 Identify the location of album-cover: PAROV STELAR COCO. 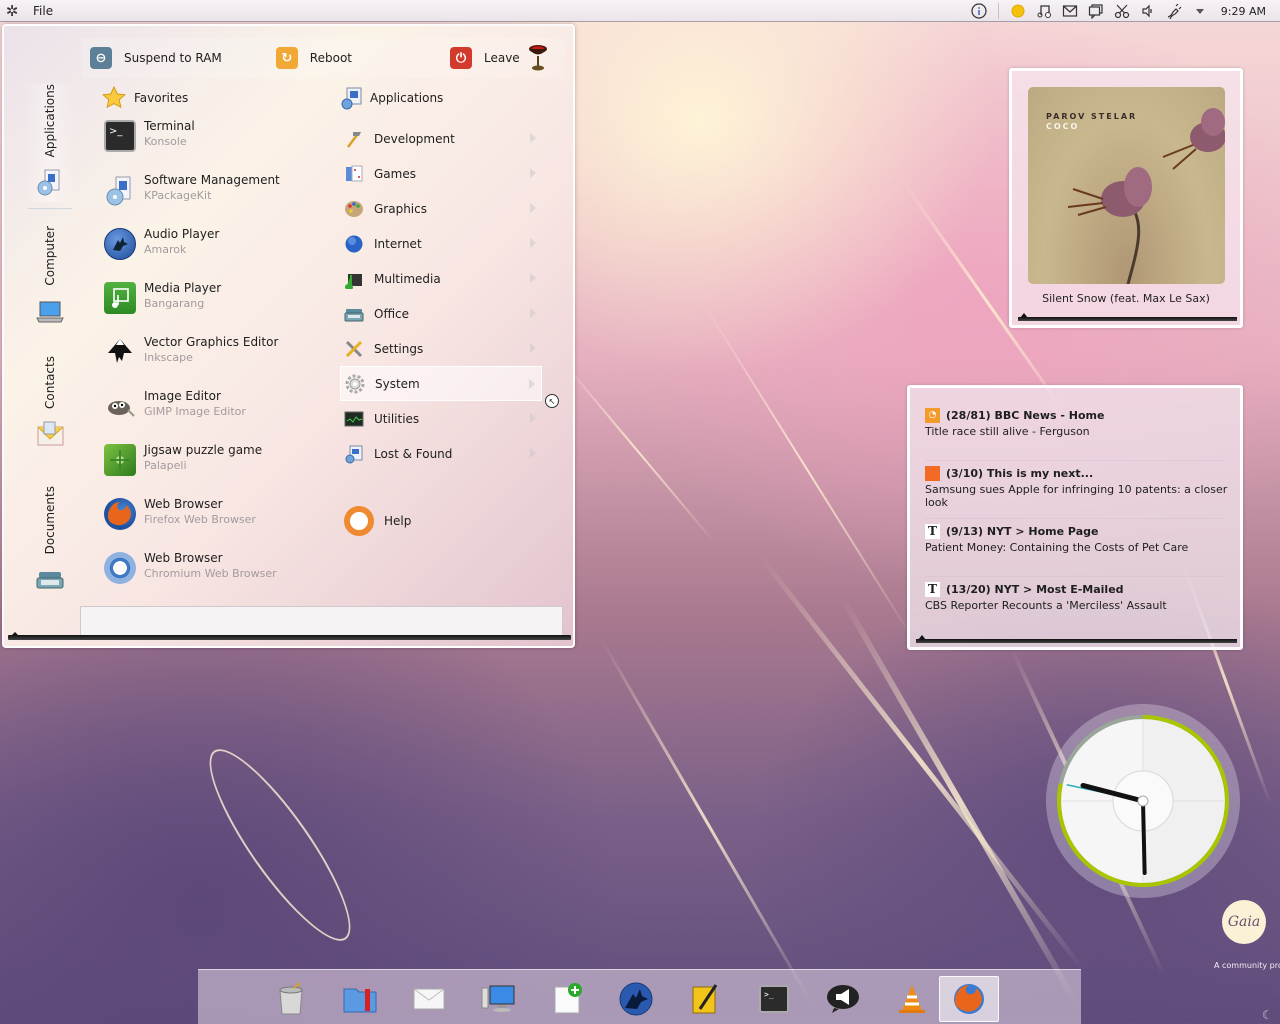
(1126, 185).